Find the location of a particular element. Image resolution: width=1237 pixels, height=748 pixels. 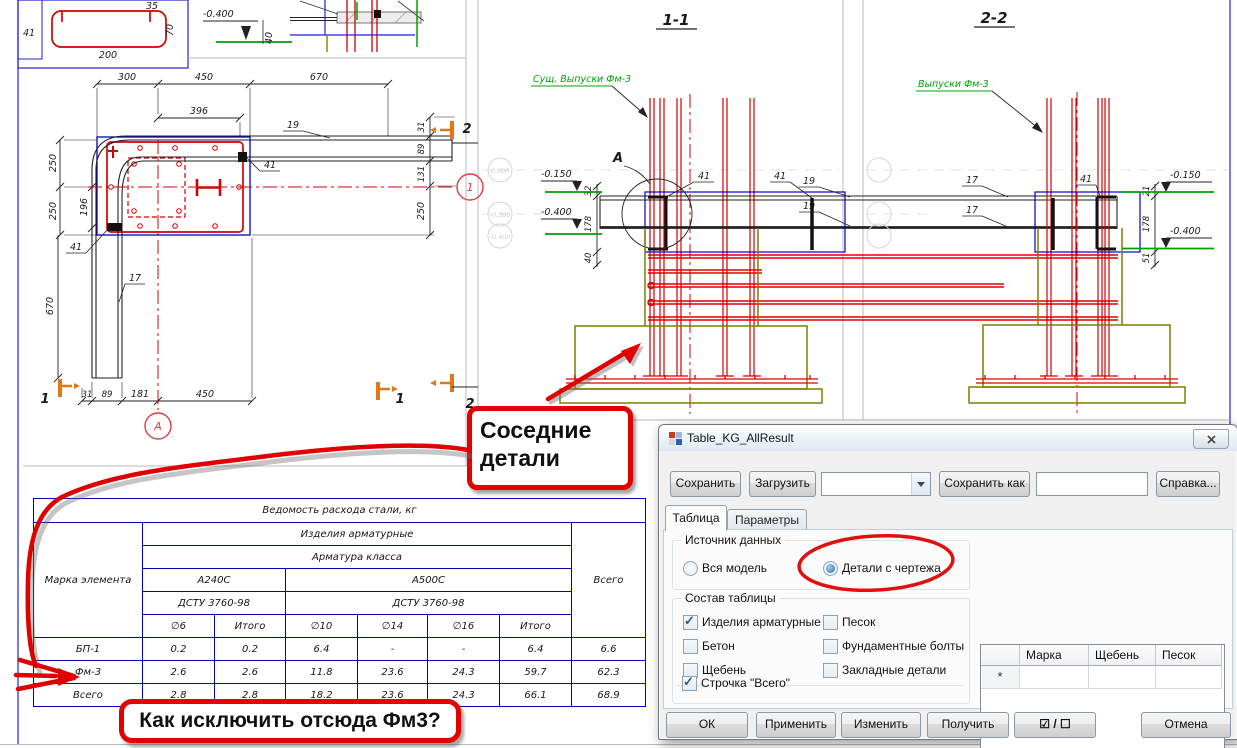

edit-button: Изменить is located at coordinates (881, 725).